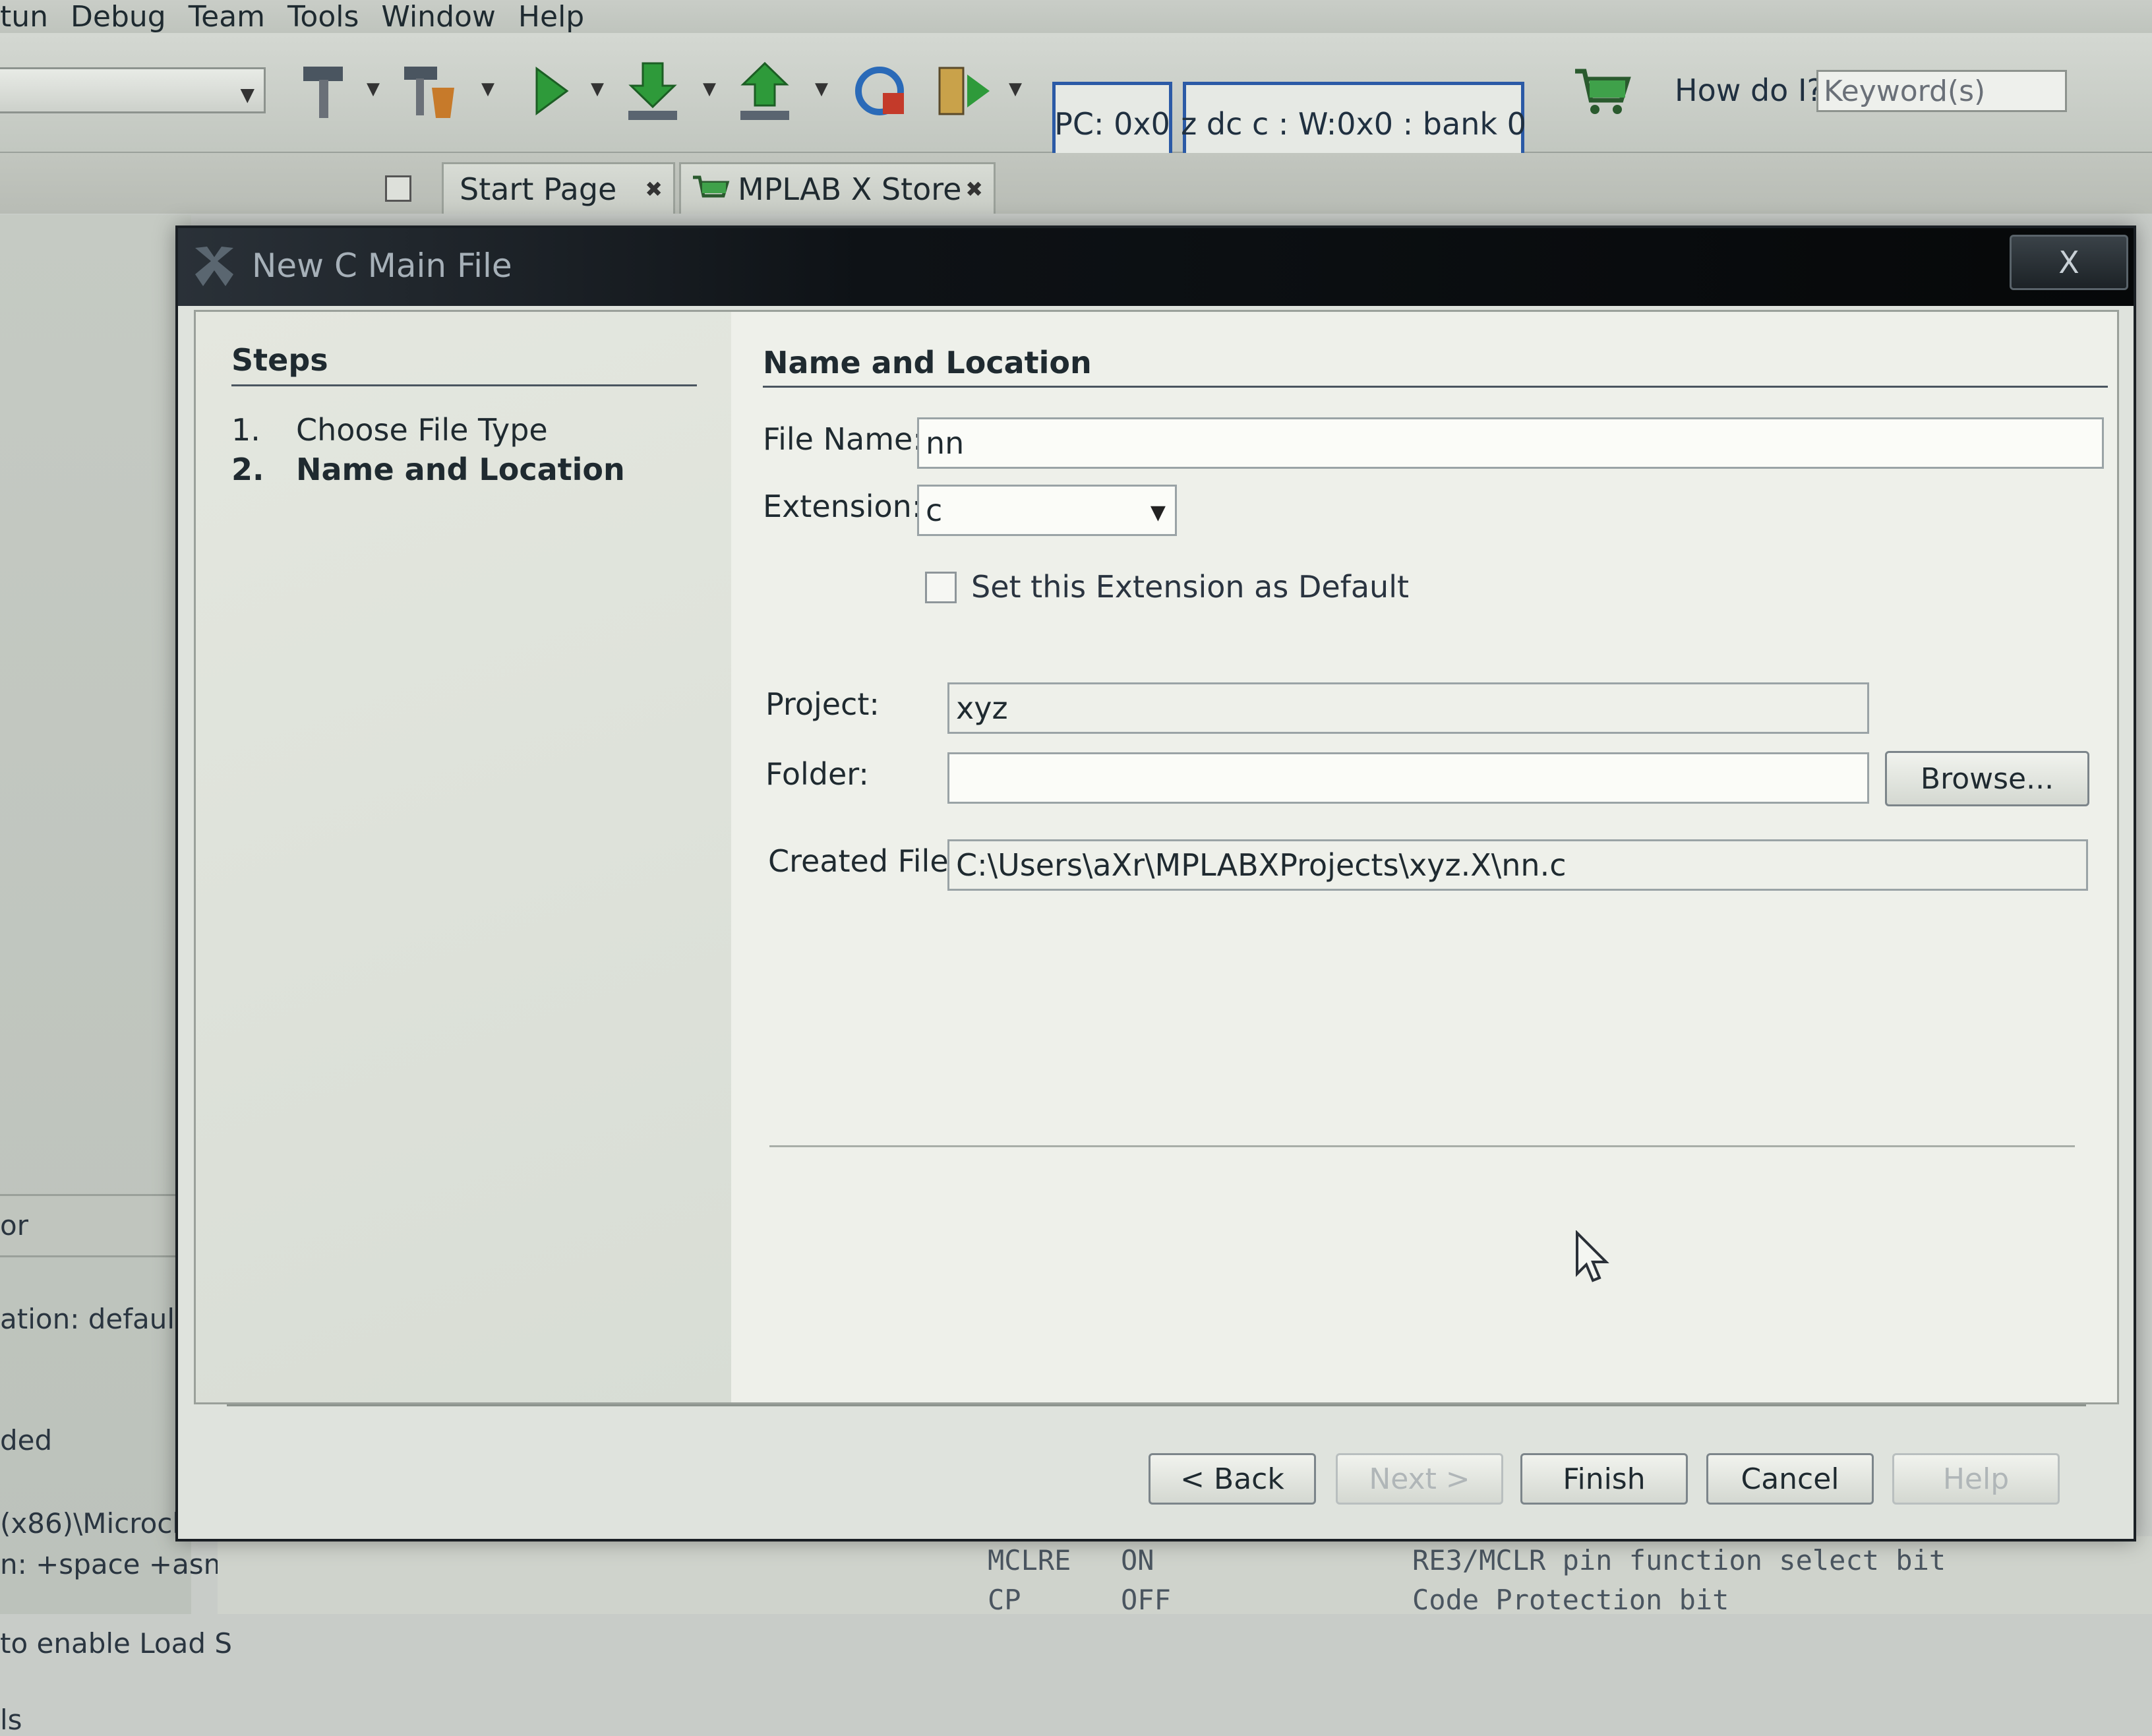 The width and height of the screenshot is (2152, 1736). Describe the element at coordinates (964, 91) in the screenshot. I see `hold-in-reset-icon` at that location.